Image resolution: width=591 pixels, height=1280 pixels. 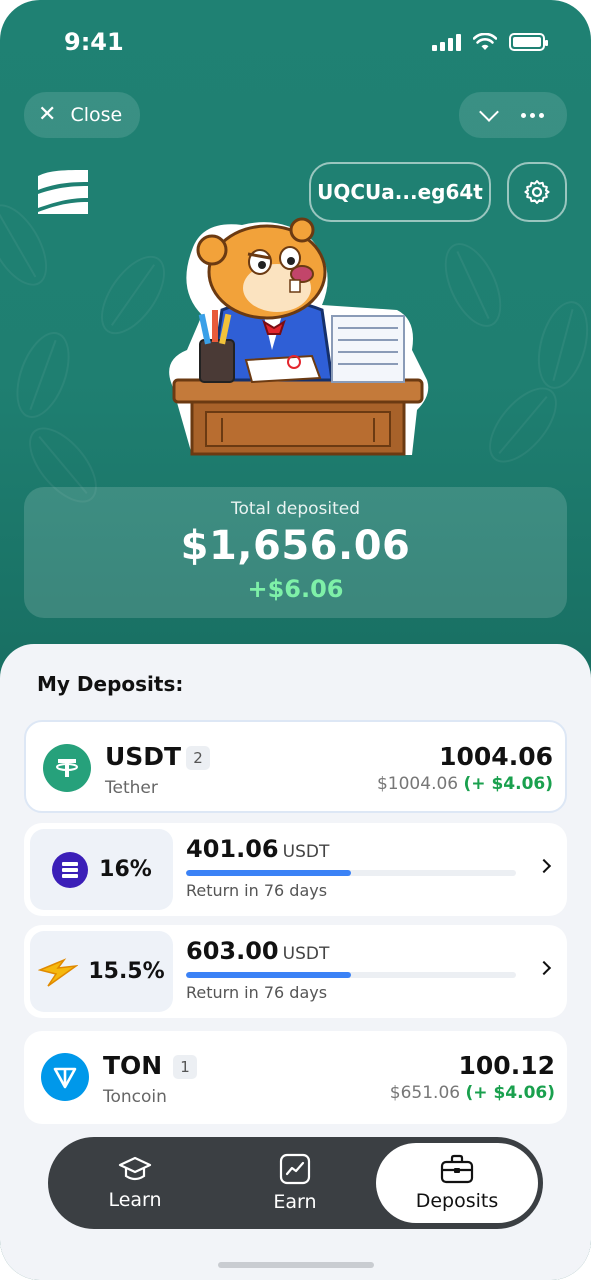 I want to click on fiat-amount: $651.06, so click(x=425, y=1093).